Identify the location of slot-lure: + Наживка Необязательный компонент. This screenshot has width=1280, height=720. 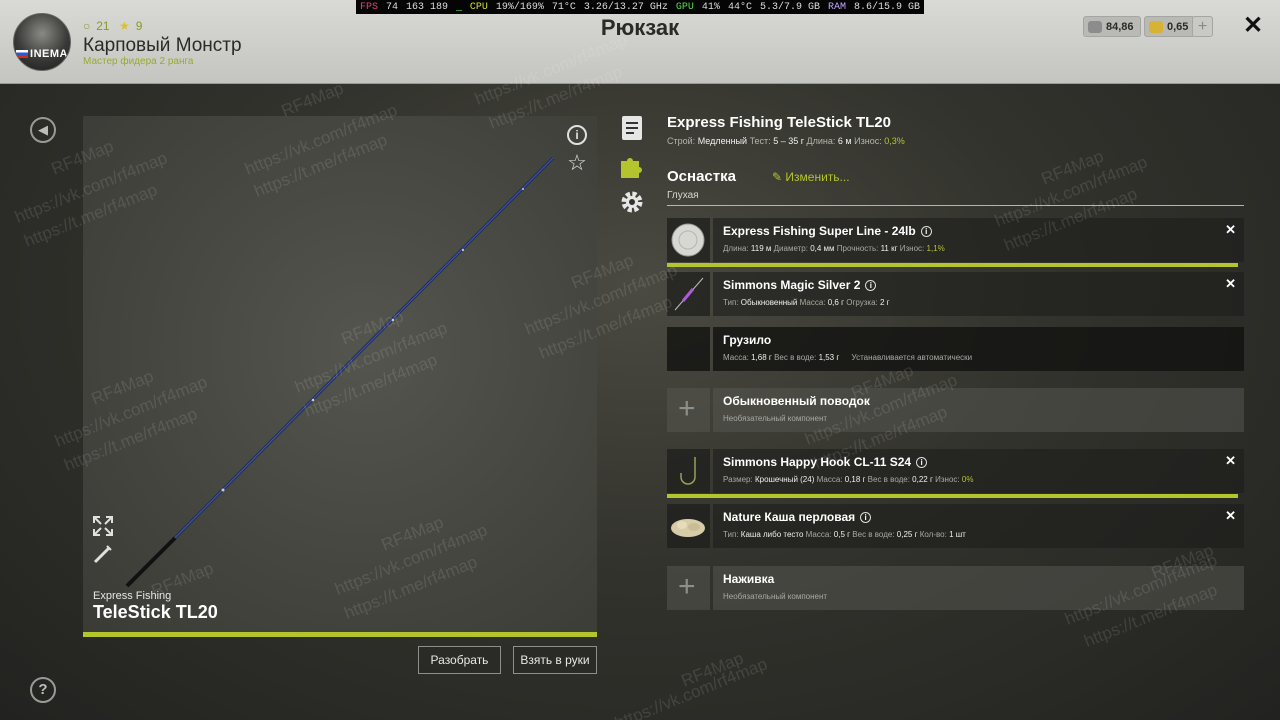
(955, 588).